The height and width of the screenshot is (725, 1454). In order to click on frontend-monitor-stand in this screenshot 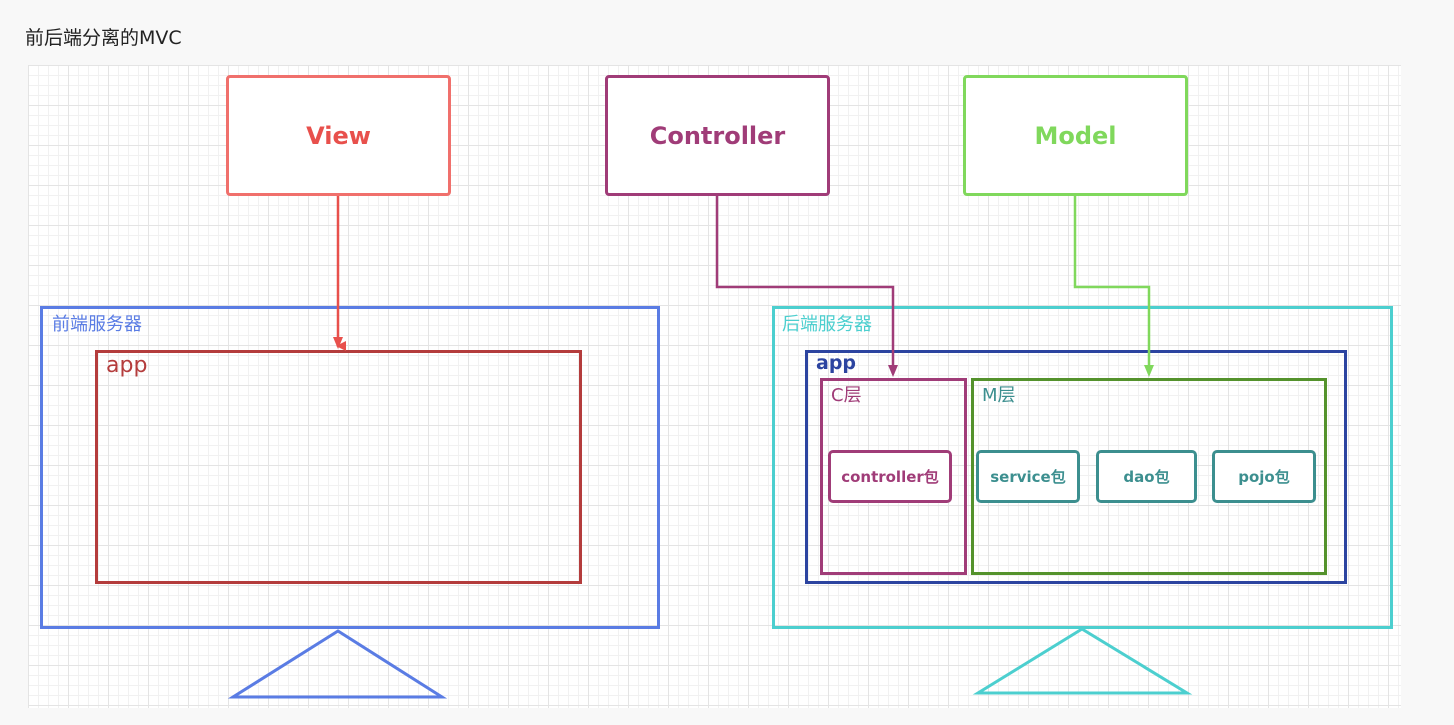, I will do `click(337, 664)`.